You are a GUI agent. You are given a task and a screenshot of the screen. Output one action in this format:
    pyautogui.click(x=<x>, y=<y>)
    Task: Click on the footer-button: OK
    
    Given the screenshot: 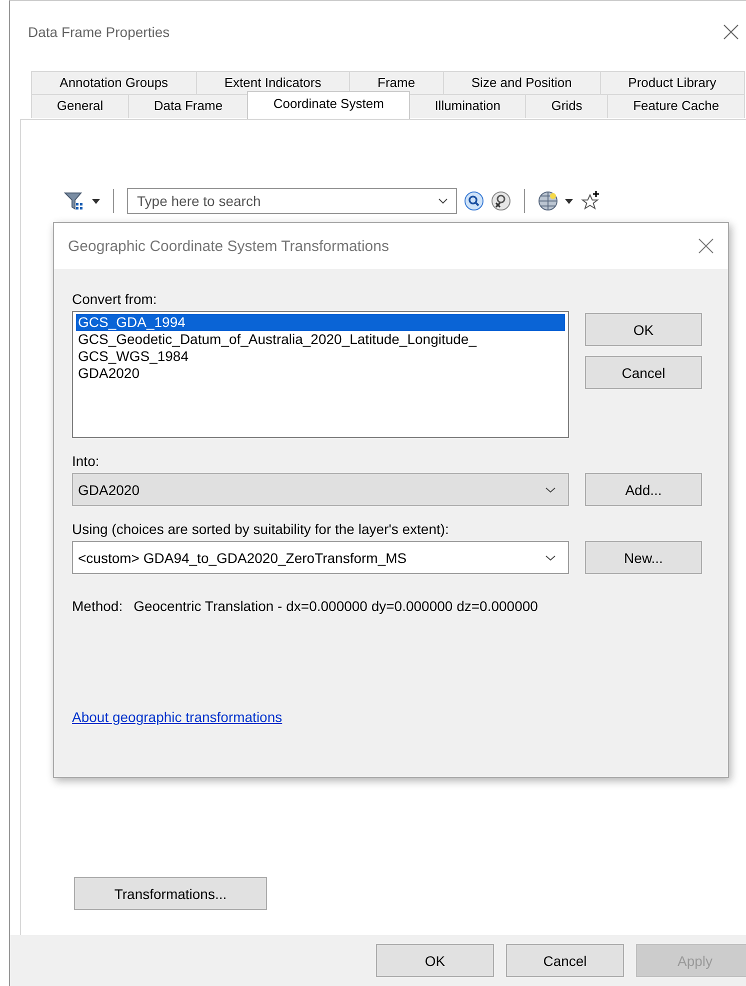 What is the action you would take?
    pyautogui.click(x=435, y=960)
    